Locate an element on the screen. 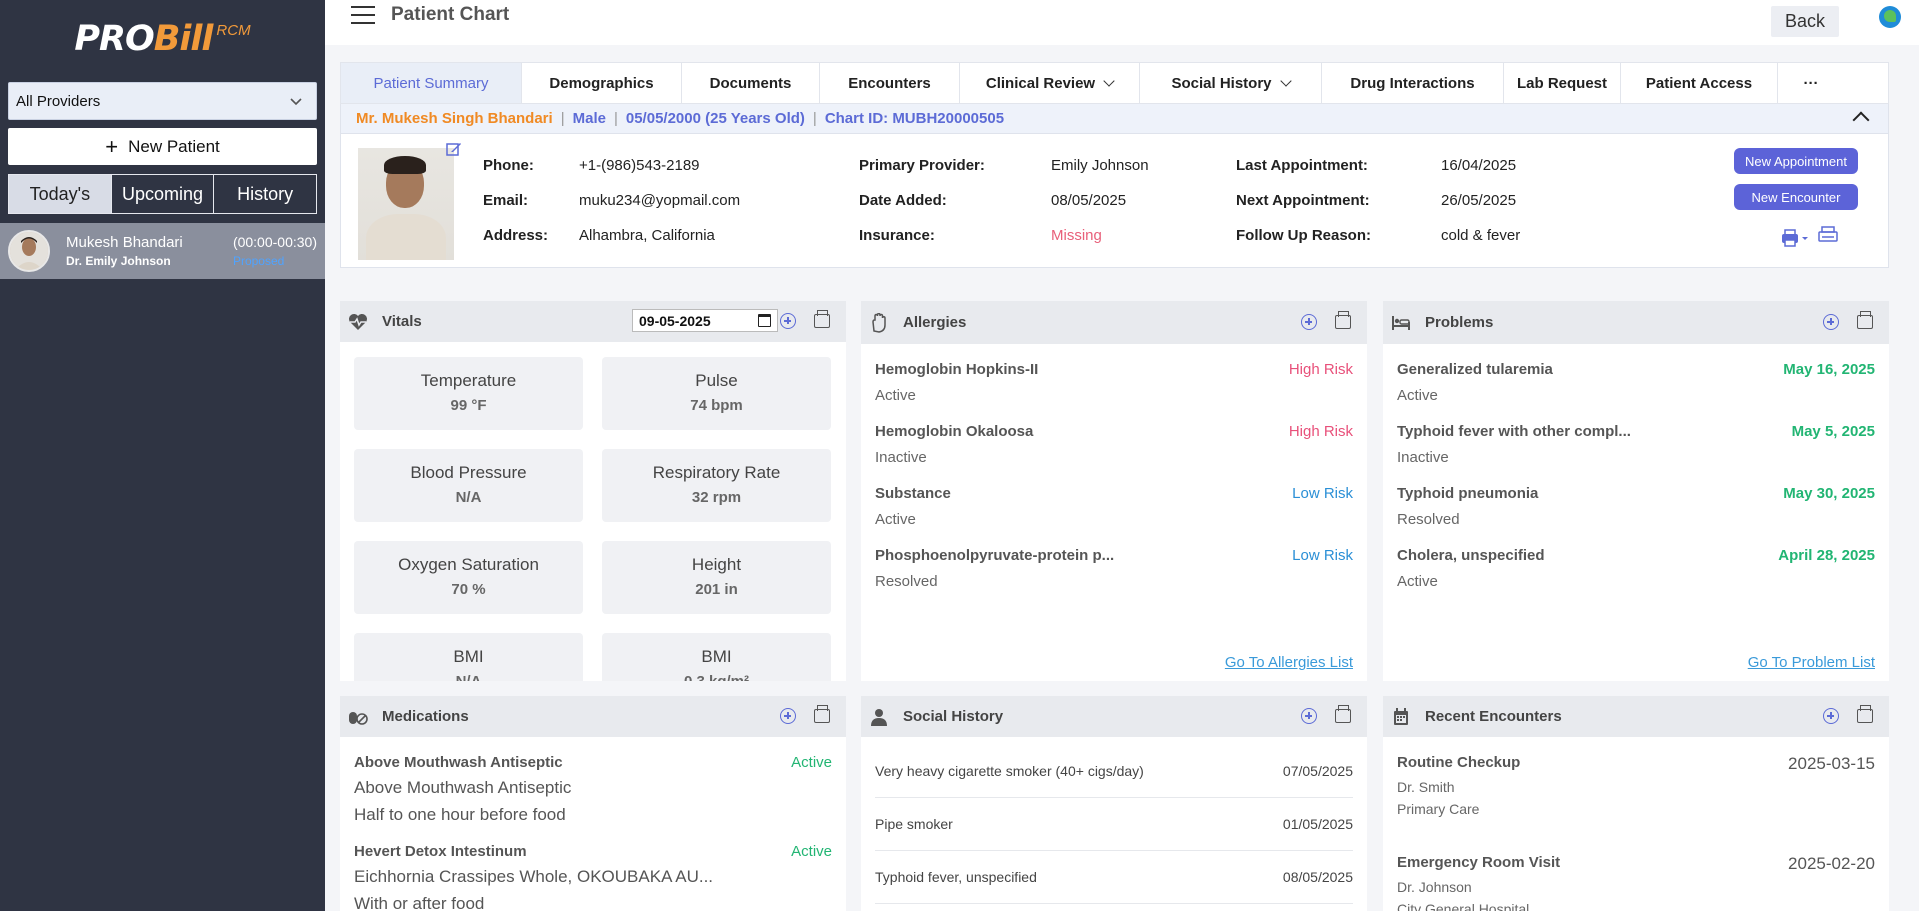  vital-bmi-2: BMI 0.3 kg/m² is located at coordinates (716, 657).